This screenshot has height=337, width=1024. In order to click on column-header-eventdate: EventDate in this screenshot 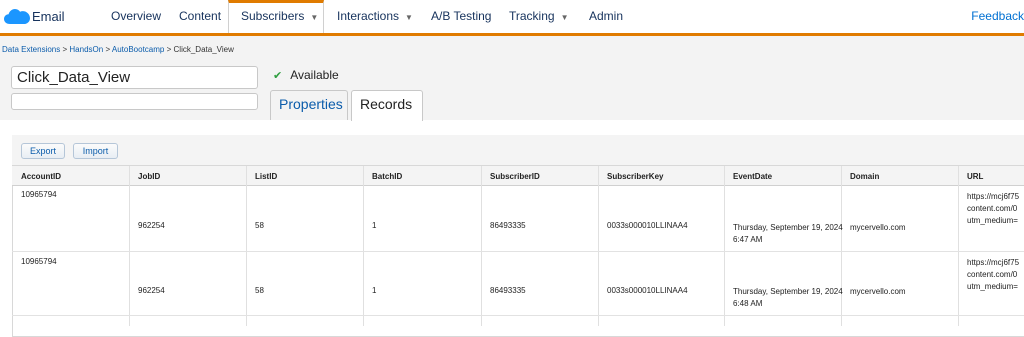, I will do `click(752, 176)`.